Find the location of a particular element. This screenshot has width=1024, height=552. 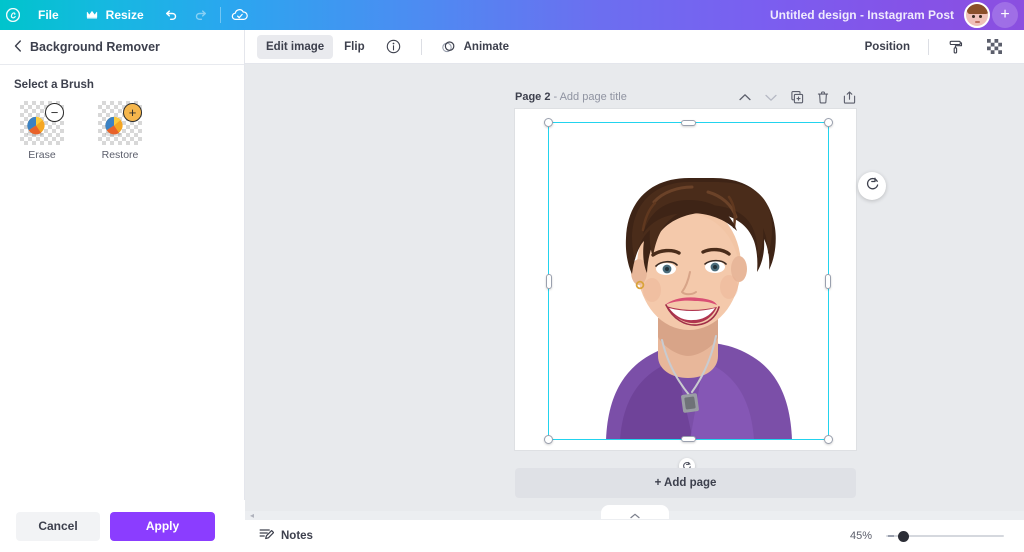

transparency-button is located at coordinates (994, 47).